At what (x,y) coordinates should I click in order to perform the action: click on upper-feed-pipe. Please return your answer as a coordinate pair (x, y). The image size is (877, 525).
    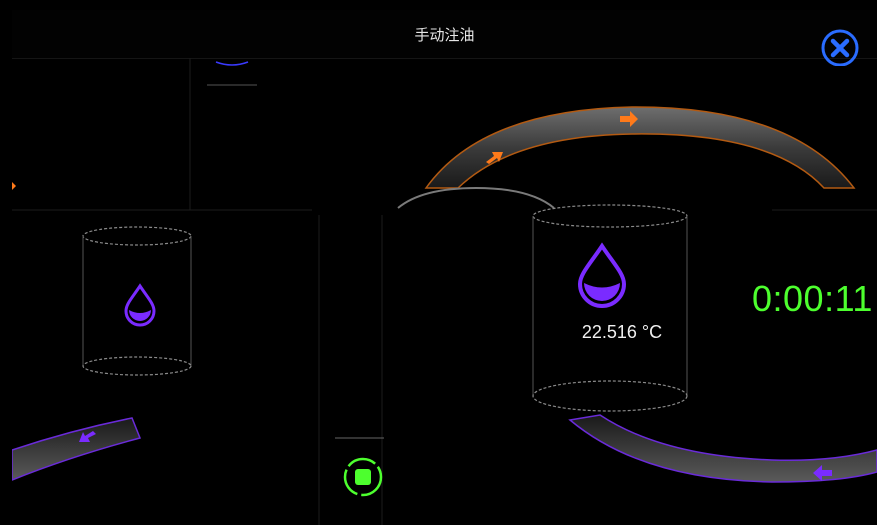
    Looking at the image, I should click on (640, 147).